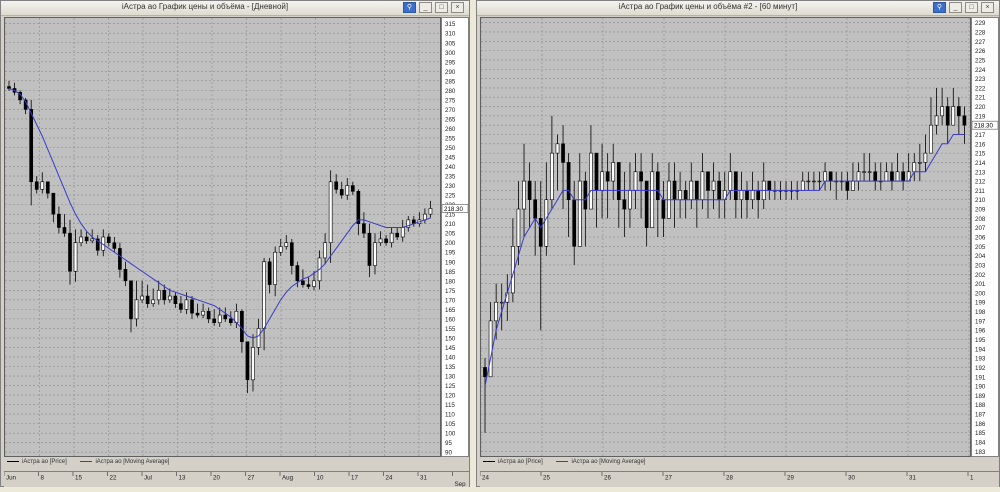 The height and width of the screenshot is (492, 1000). Describe the element at coordinates (448, 443) in the screenshot. I see `y-tick-label: 95` at that location.